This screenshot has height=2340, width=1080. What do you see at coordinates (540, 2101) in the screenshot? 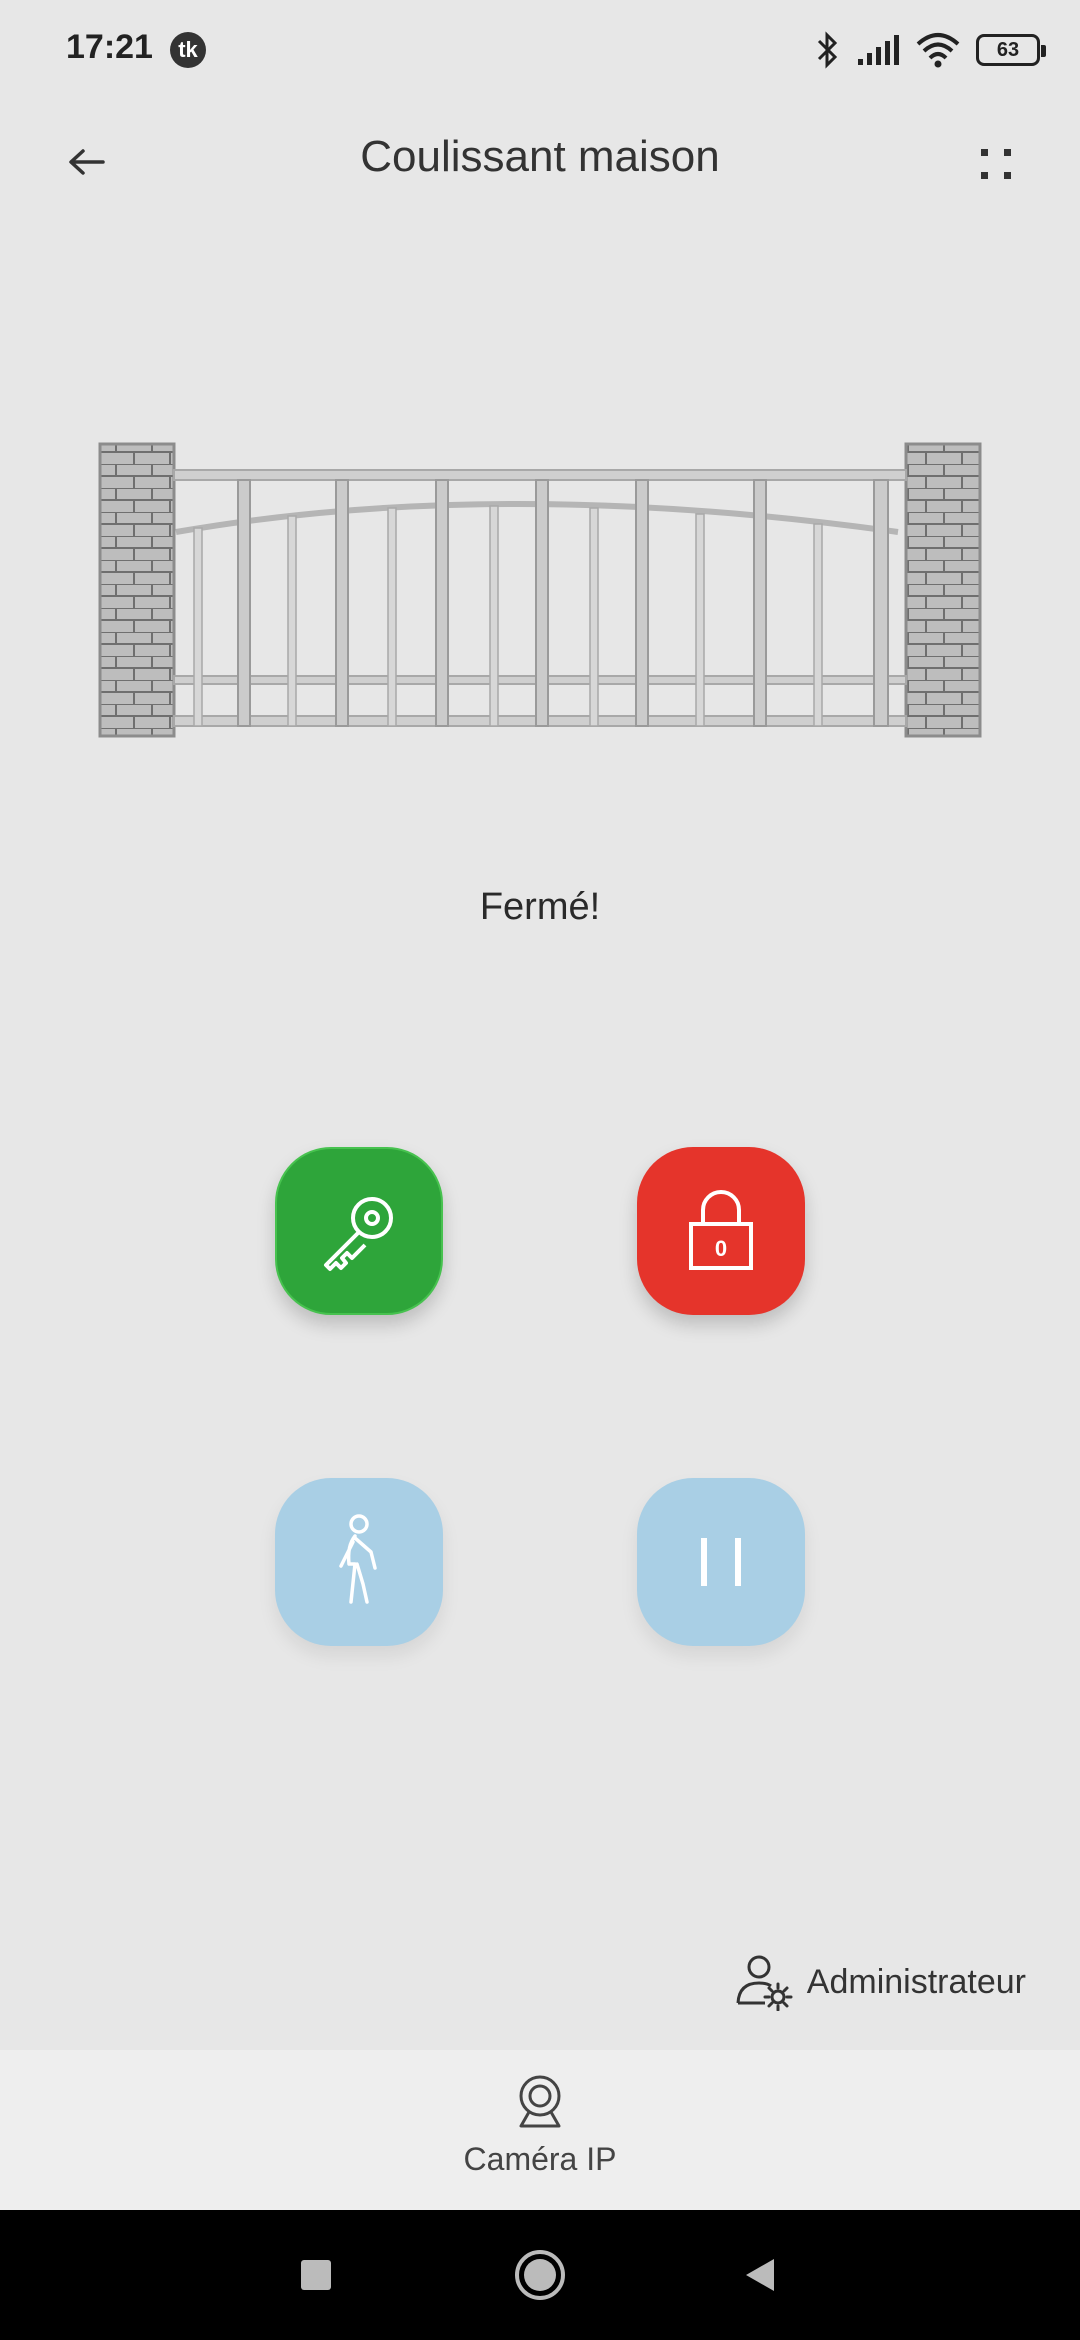
I see `webcam-icon` at bounding box center [540, 2101].